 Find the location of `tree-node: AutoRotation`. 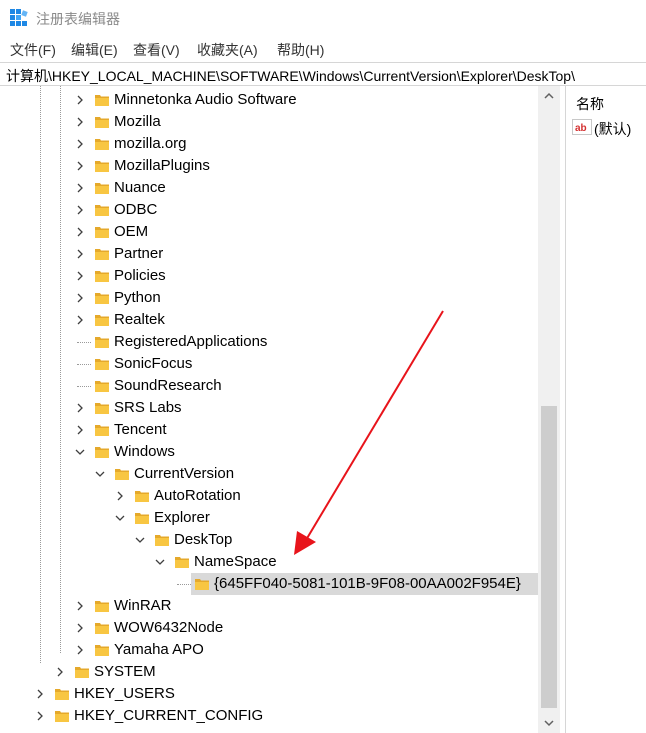

tree-node: AutoRotation is located at coordinates (269, 496).